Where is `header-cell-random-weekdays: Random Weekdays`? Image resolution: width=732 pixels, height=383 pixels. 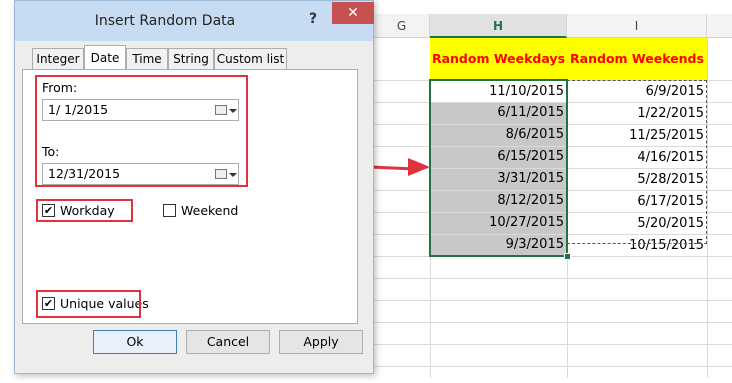
header-cell-random-weekdays: Random Weekdays is located at coordinates (498, 59).